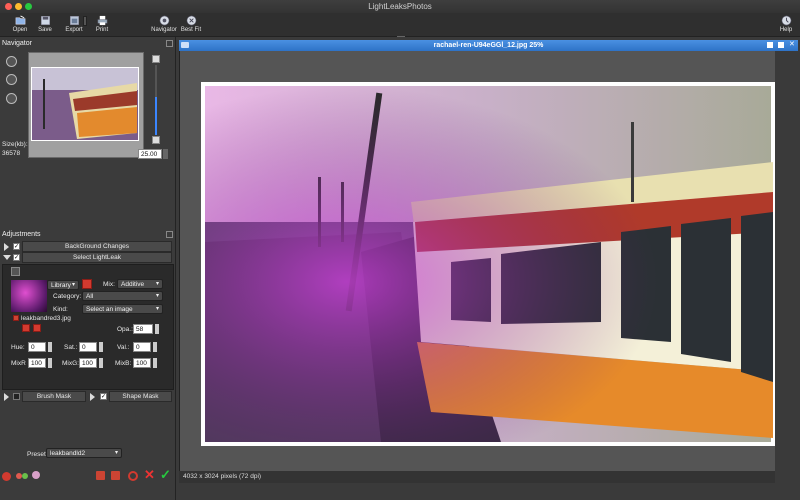 The image size is (800, 500). What do you see at coordinates (150, 154) in the screenshot?
I see `zoom-value-field: 25.00` at bounding box center [150, 154].